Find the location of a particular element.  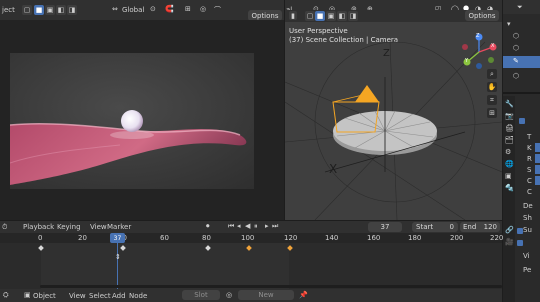

modifier-tab-icon: 🔩 is located at coordinates (509, 188).